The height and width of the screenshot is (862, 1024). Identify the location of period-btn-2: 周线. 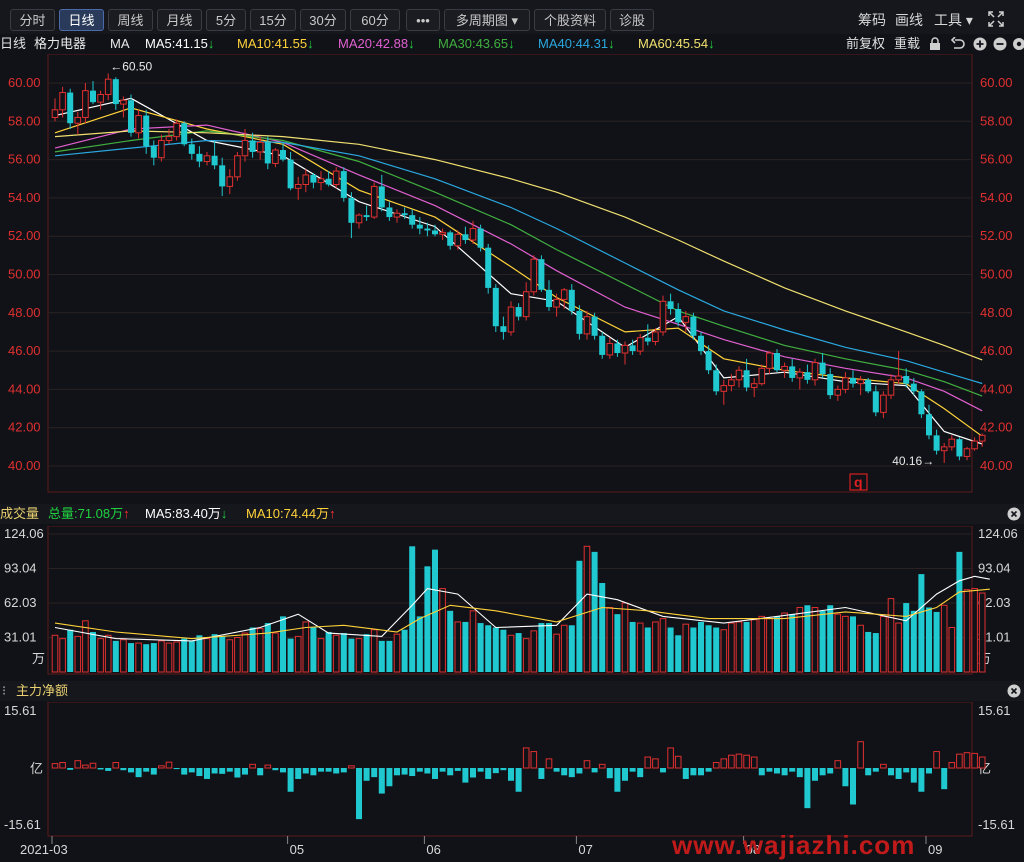
(130, 20).